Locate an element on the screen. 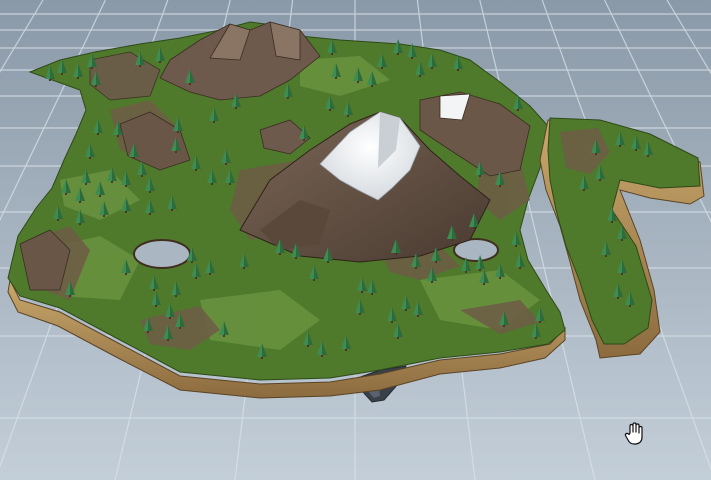  hand-pan-icon is located at coordinates (633, 433).